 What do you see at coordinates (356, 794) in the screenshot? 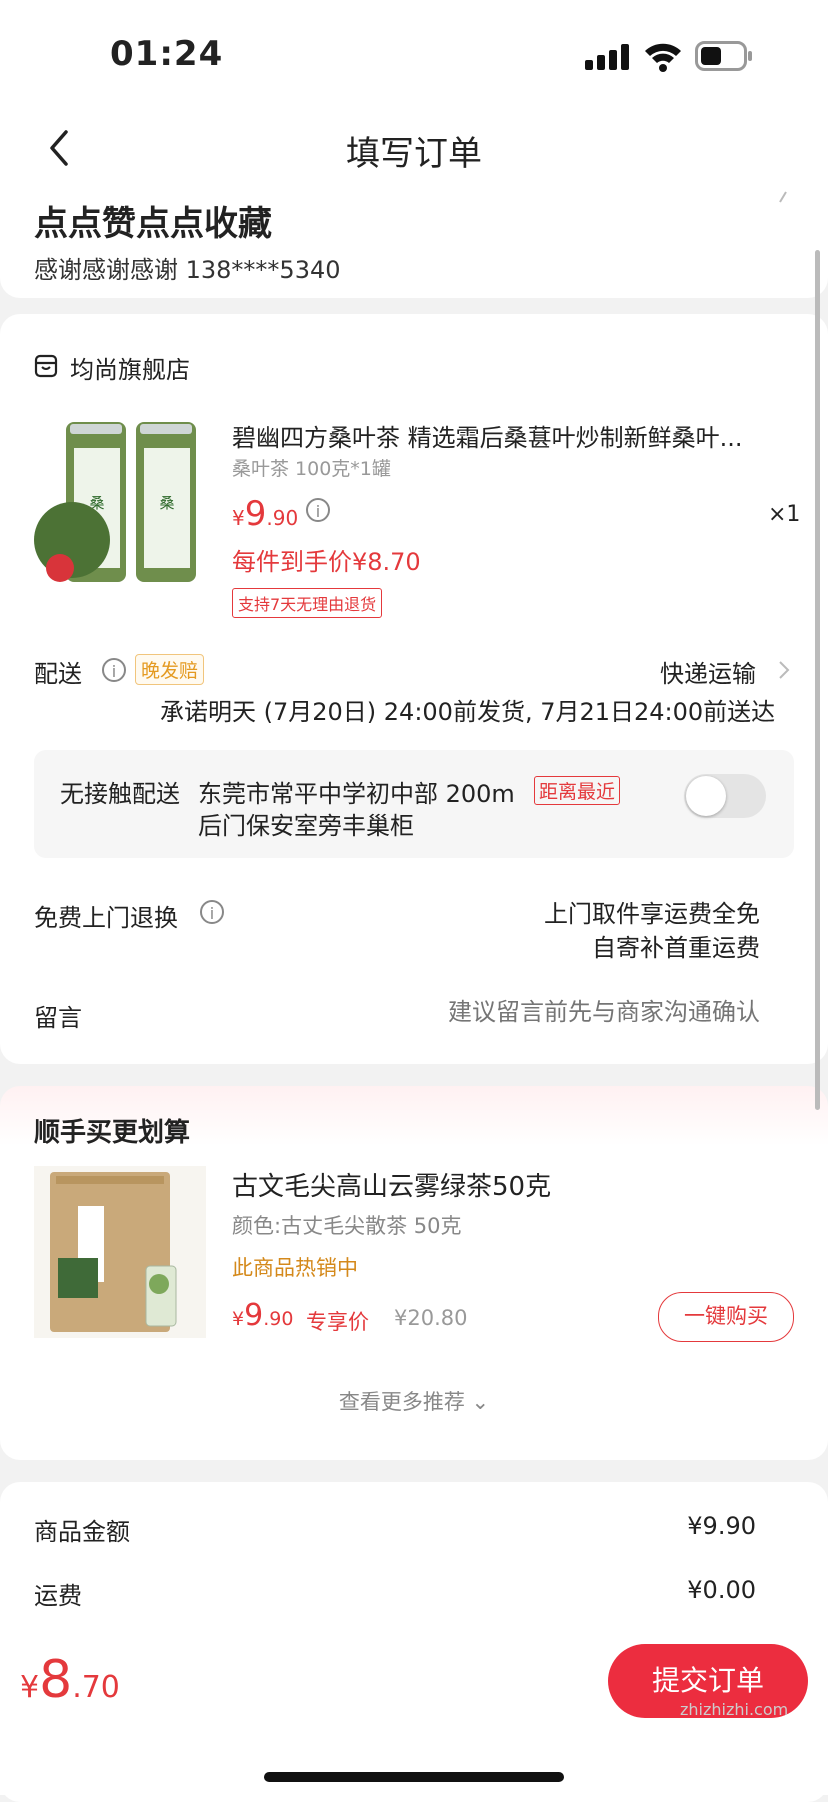
I see `locker-address: 东莞市常平中学初中部 200m` at bounding box center [356, 794].